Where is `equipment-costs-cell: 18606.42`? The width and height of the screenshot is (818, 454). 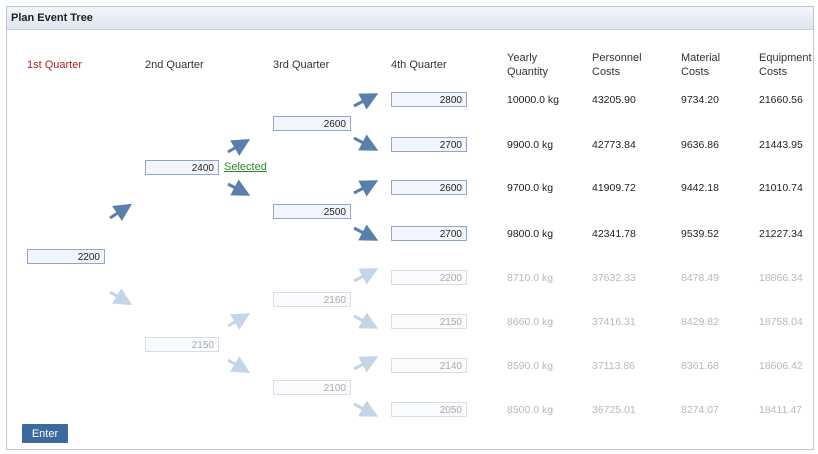
equipment-costs-cell: 18606.42 is located at coordinates (781, 366).